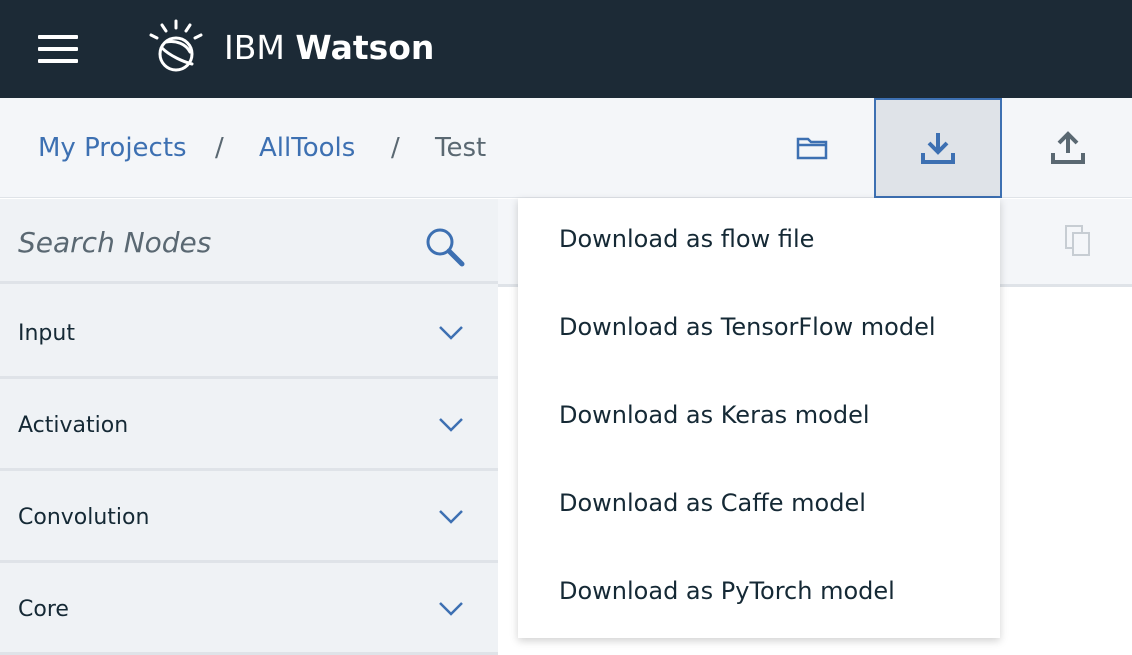 Image resolution: width=1132 pixels, height=655 pixels. What do you see at coordinates (73, 425) in the screenshot?
I see `category-label: Activation` at bounding box center [73, 425].